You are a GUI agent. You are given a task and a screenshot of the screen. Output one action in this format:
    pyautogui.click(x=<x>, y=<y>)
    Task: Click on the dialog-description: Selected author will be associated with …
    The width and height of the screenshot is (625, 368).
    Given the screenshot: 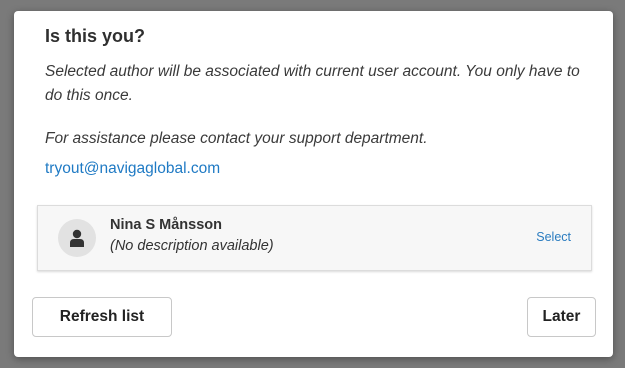 What is the action you would take?
    pyautogui.click(x=312, y=83)
    